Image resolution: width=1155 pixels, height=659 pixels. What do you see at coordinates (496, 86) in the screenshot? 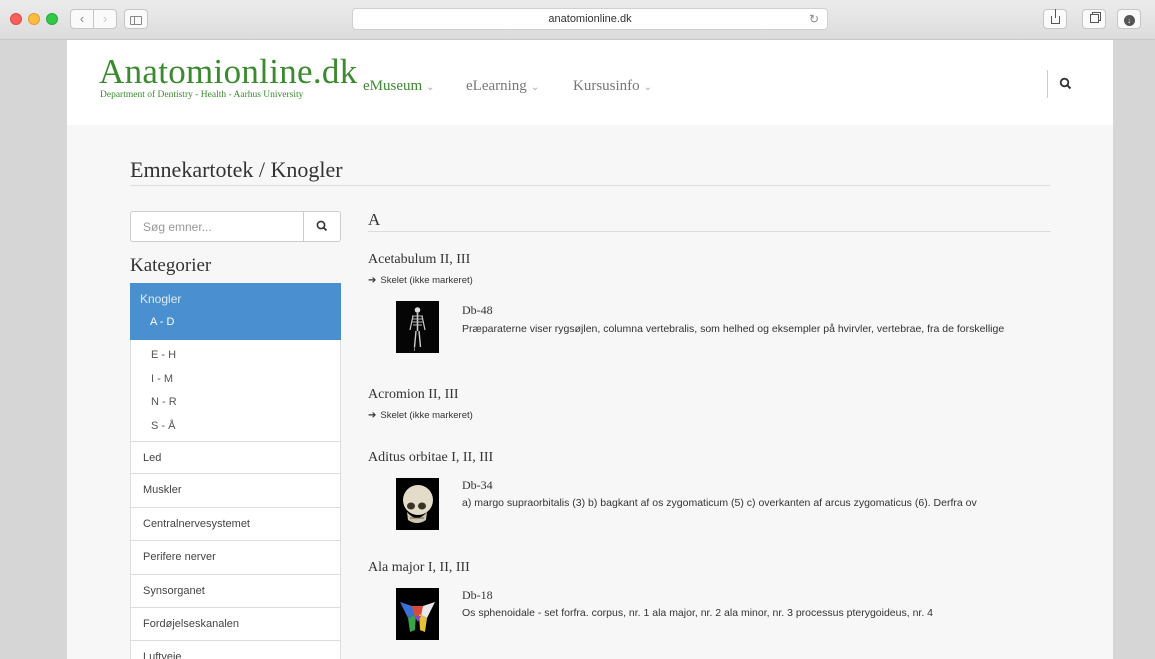
I see `nav-label: eLearning` at bounding box center [496, 86].